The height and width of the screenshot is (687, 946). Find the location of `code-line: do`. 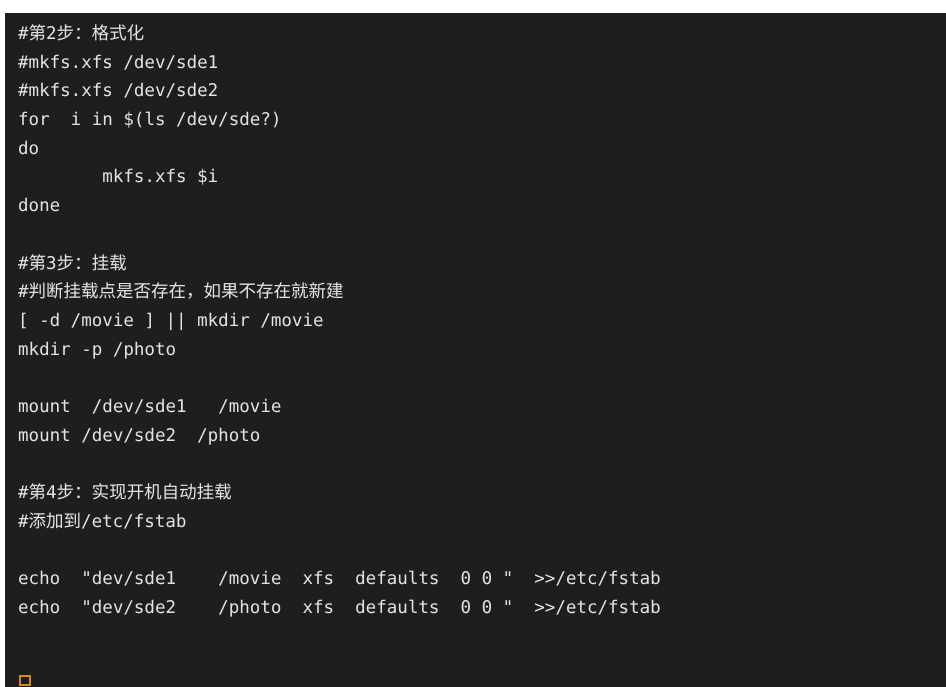

code-line: do is located at coordinates (482, 149).